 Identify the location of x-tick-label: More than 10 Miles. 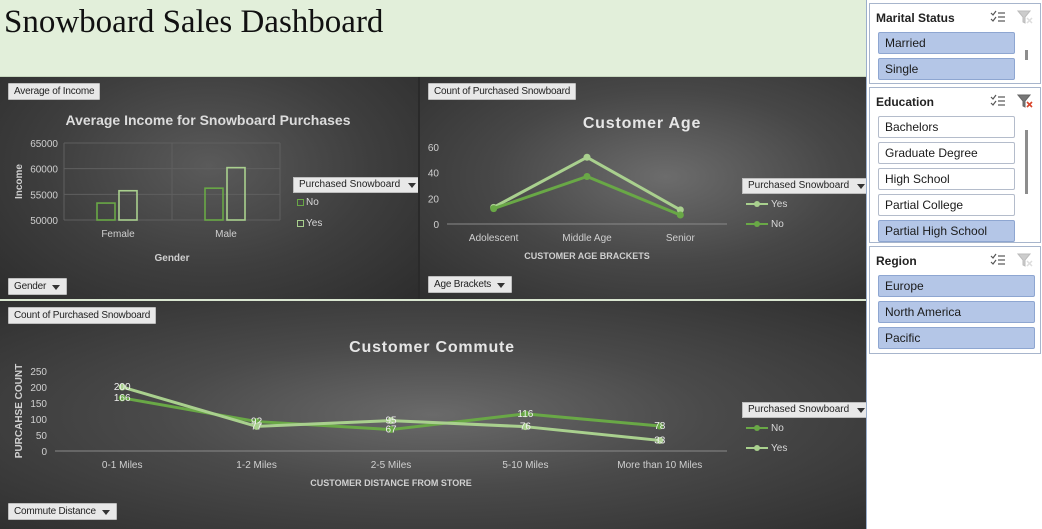
(659, 465).